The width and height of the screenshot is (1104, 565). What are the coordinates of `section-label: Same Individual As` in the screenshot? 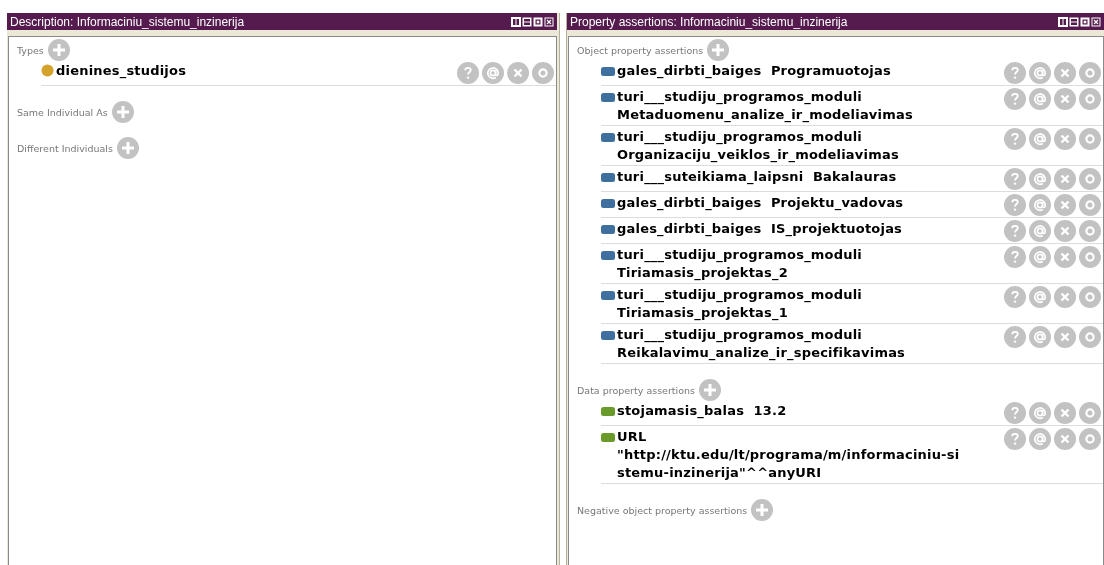 It's located at (62, 112).